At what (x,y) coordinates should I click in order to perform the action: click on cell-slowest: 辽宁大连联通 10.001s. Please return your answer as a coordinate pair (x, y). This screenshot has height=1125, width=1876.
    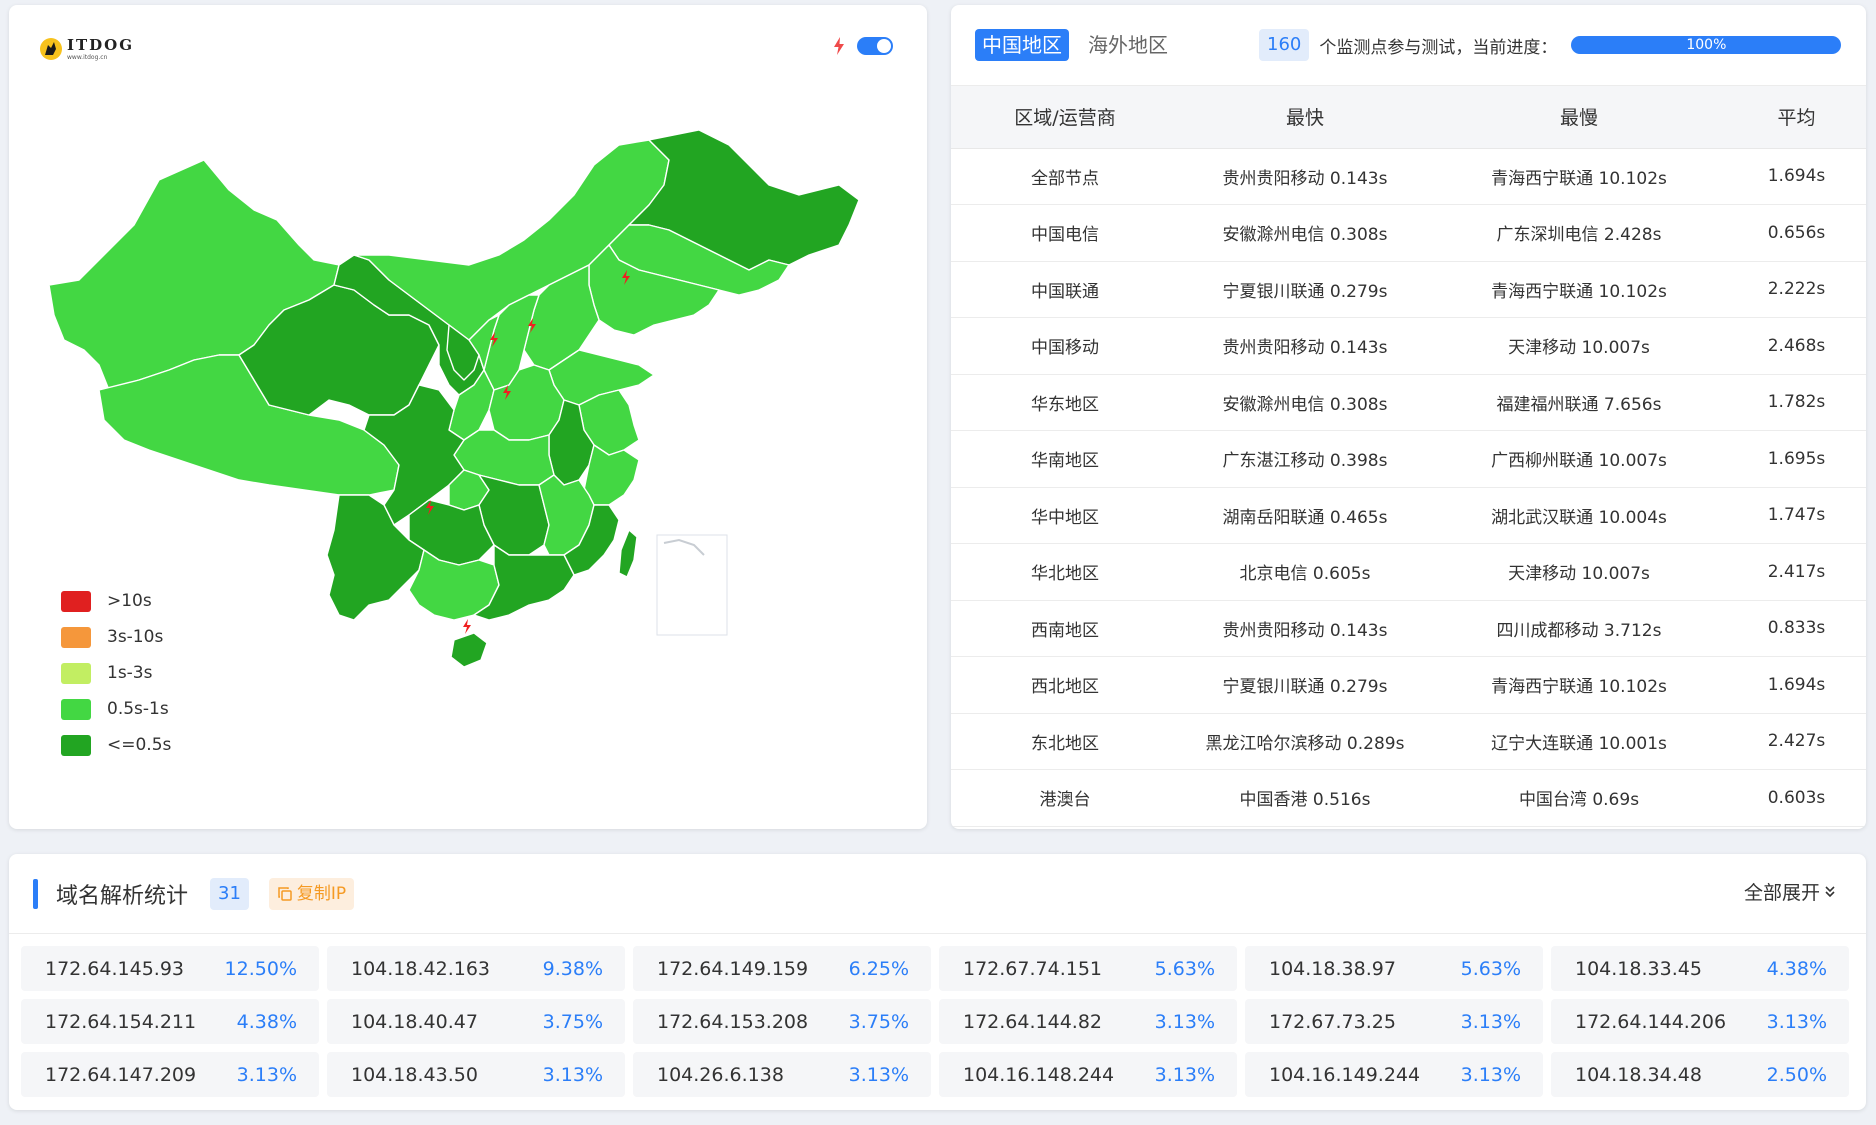
    Looking at the image, I should click on (1579, 741).